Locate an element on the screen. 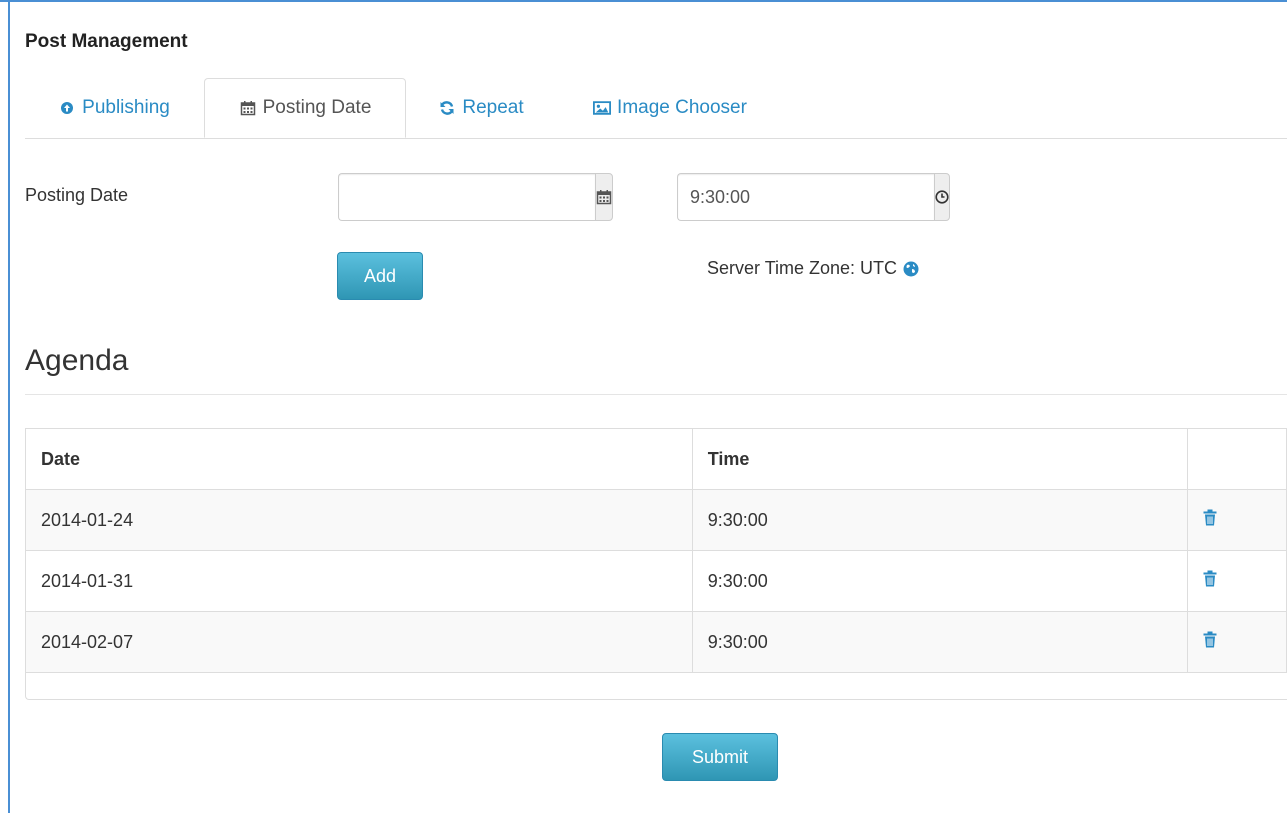  agenda-heading: Agenda is located at coordinates (77, 360).